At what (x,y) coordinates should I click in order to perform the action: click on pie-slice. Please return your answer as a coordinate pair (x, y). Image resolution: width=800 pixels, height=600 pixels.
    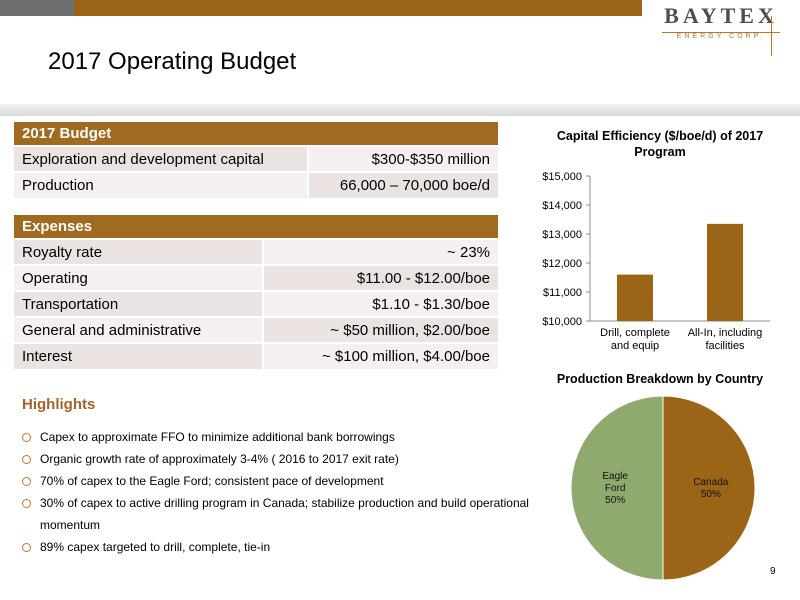
    Looking at the image, I should click on (709, 488).